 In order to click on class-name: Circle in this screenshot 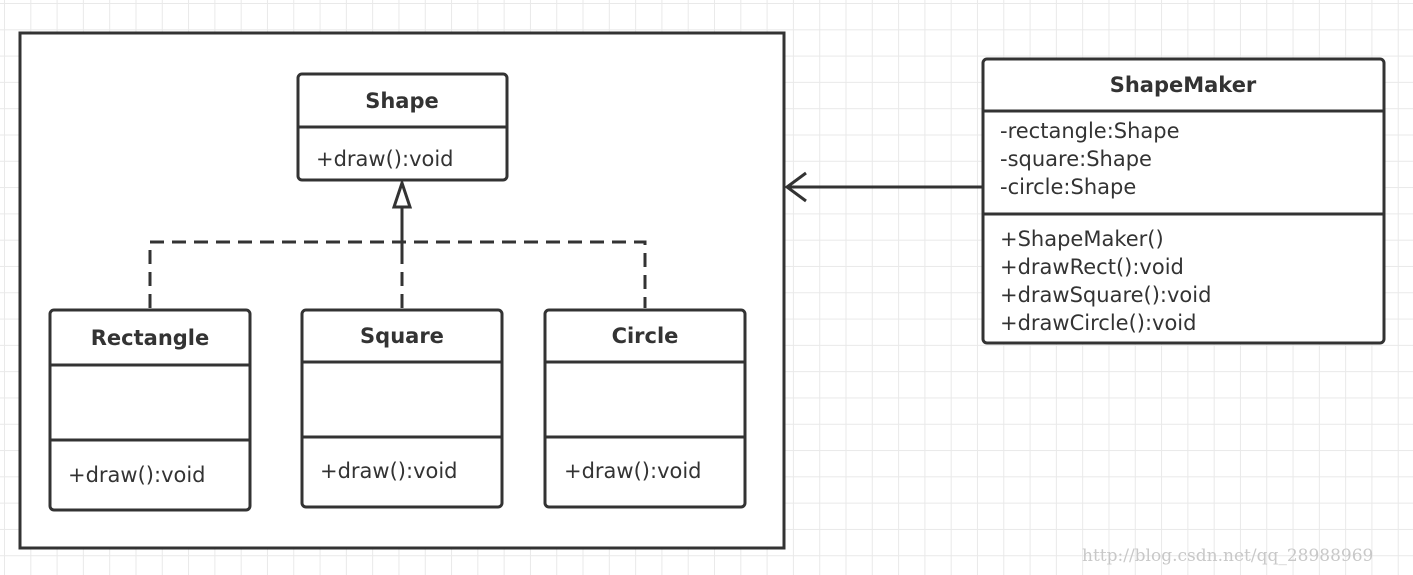, I will do `click(645, 336)`.